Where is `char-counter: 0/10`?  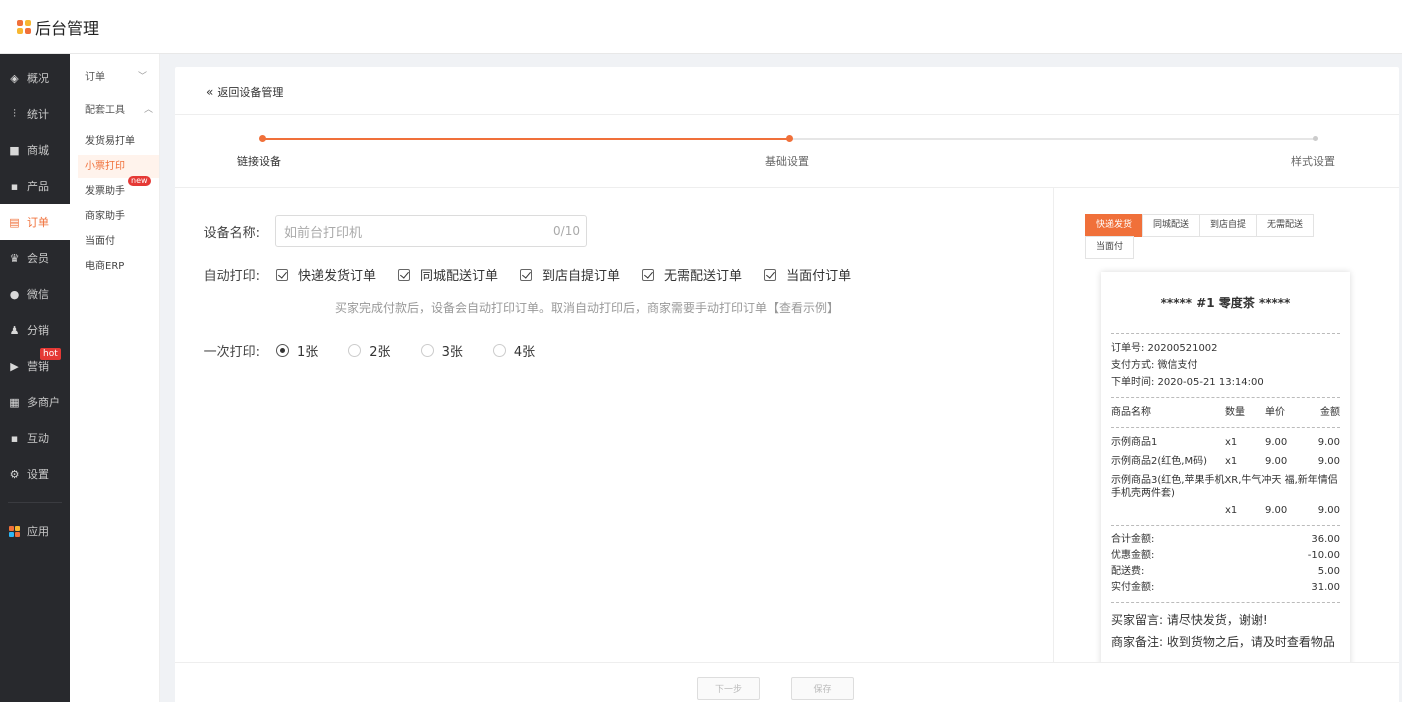 char-counter: 0/10 is located at coordinates (566, 231).